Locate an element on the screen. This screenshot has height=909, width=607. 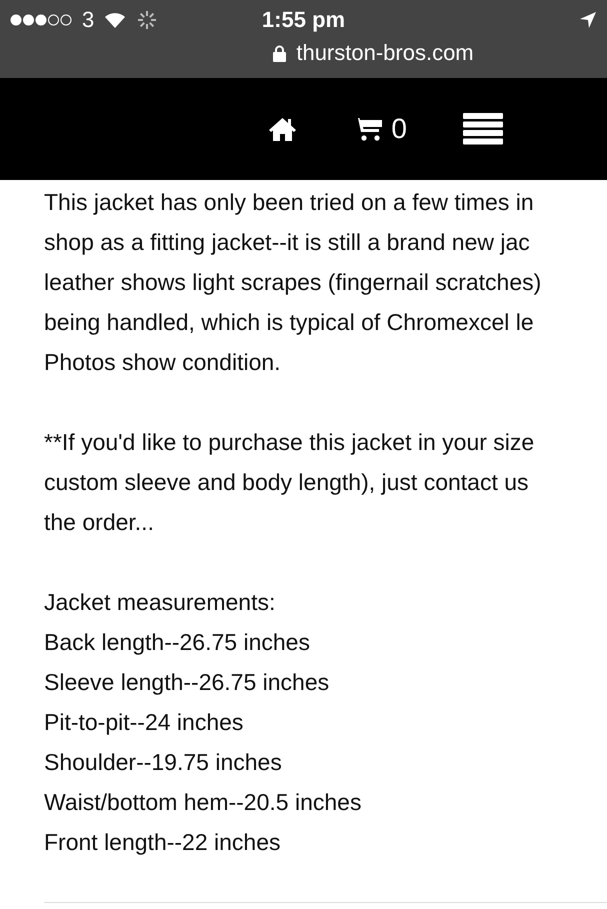
body-text-line: shop as a fitting jacket--it is still a brand new jac is located at coordinates (287, 242).